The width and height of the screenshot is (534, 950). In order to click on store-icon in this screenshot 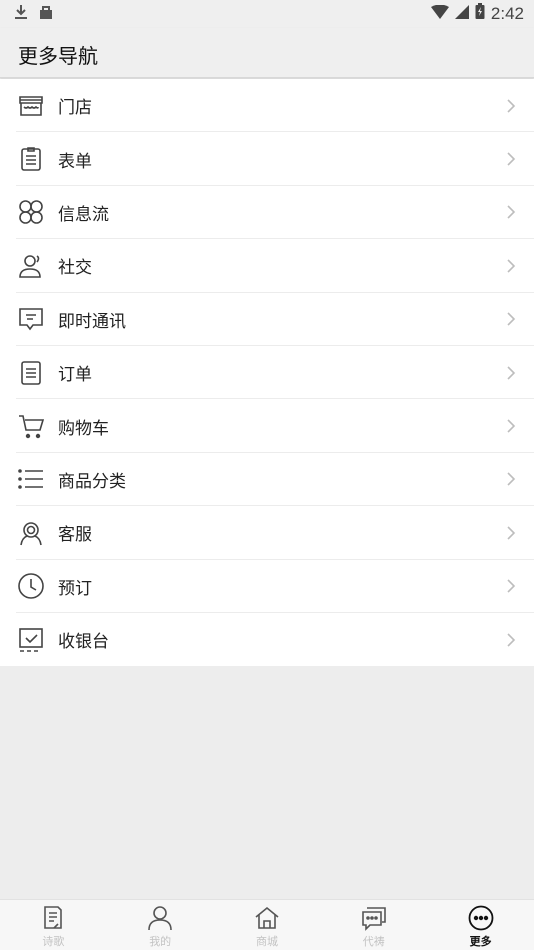, I will do `click(31, 106)`.